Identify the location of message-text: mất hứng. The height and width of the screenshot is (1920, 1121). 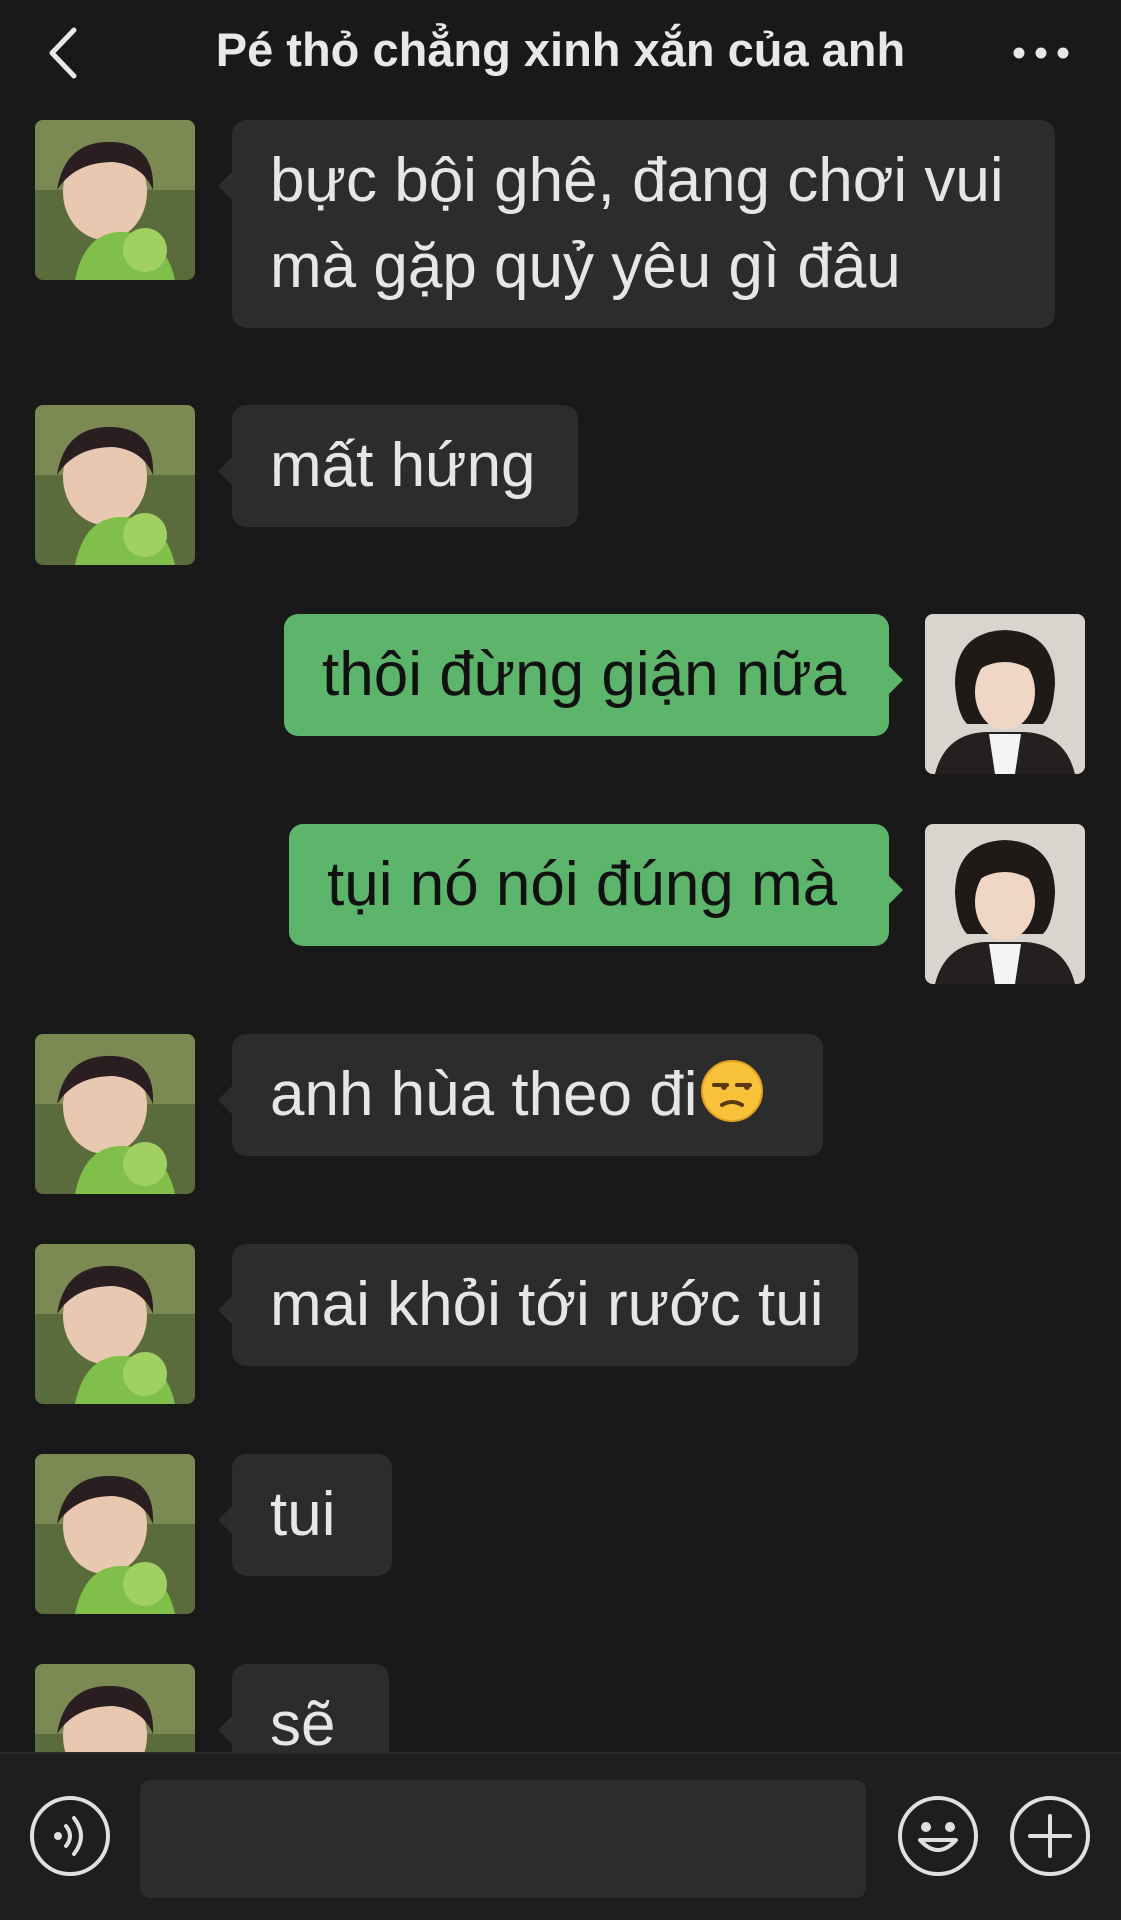
(403, 465).